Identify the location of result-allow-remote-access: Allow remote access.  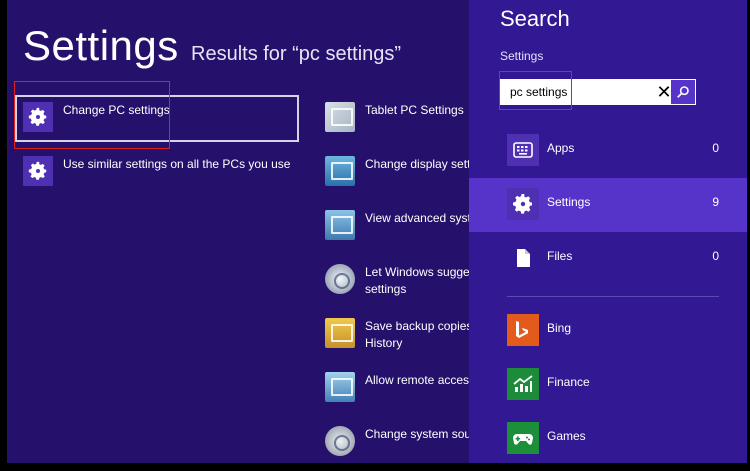
(400, 387).